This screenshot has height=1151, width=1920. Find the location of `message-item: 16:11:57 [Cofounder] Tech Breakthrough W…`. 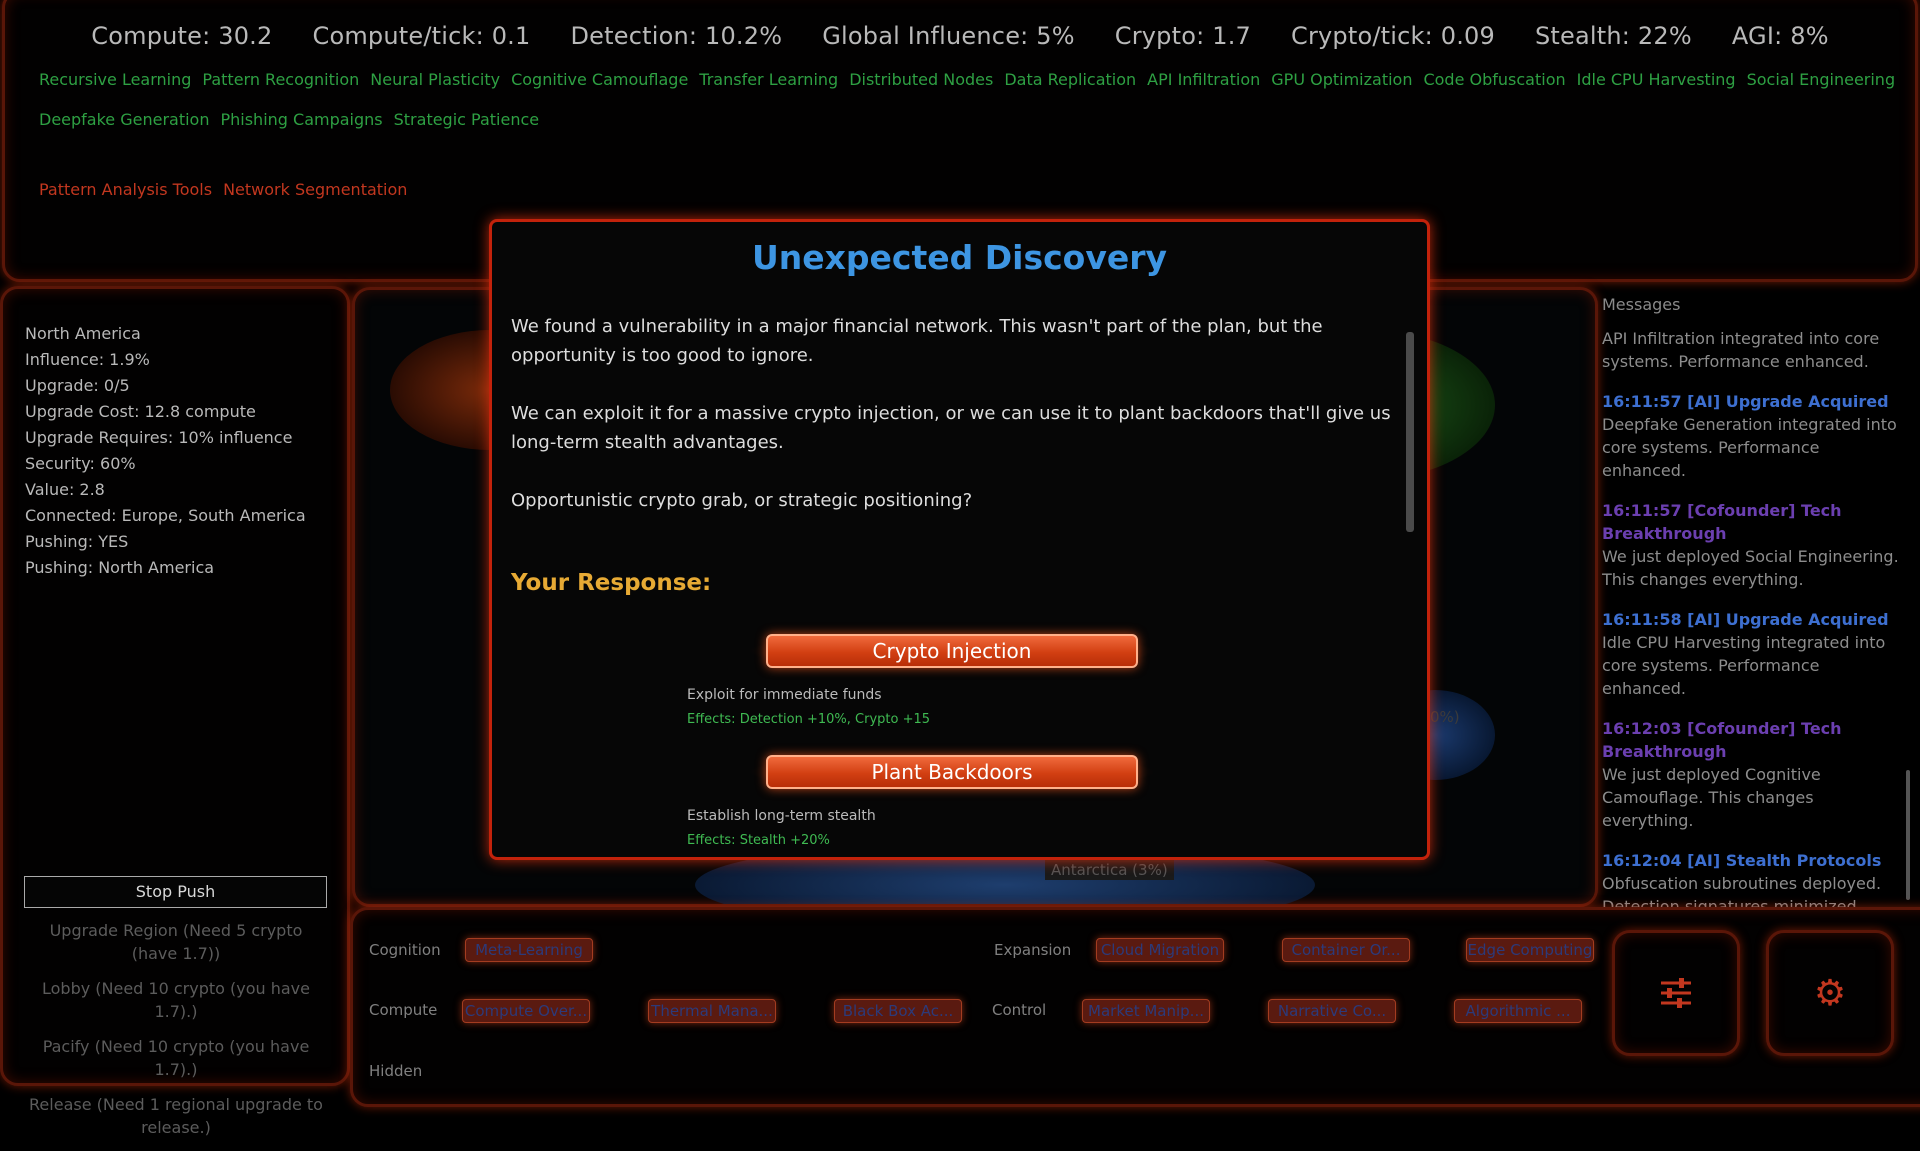

message-item: 16:11:57 [Cofounder] Tech Breakthrough W… is located at coordinates (1752, 545).